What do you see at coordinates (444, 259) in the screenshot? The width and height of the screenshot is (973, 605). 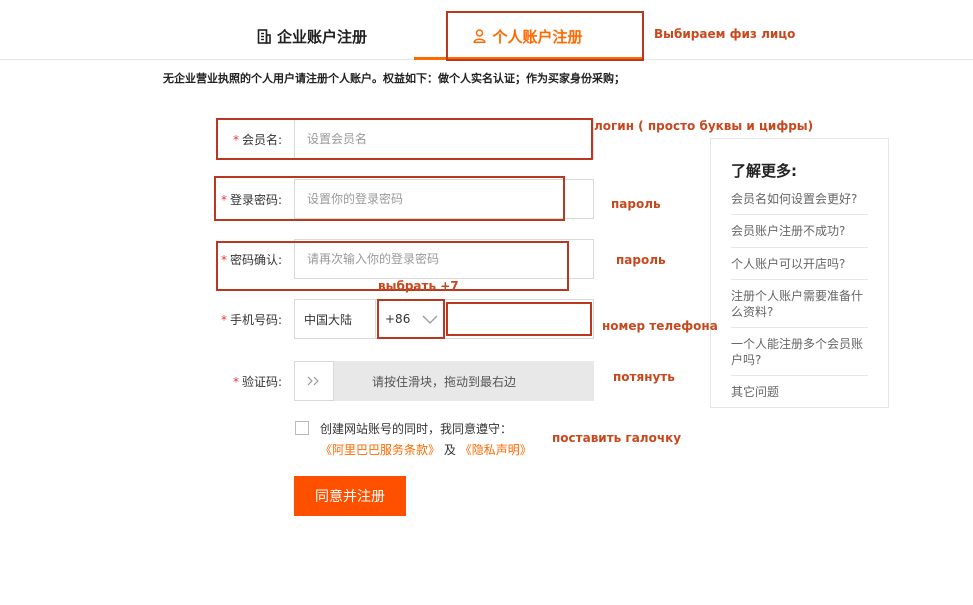 I see `password-confirm-input` at bounding box center [444, 259].